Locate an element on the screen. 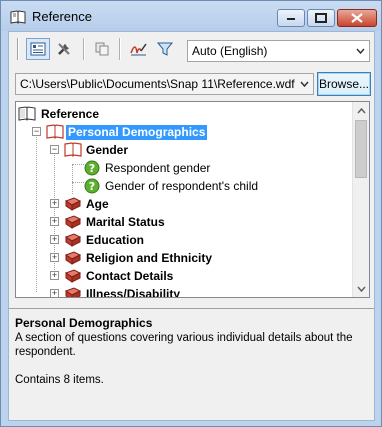  view-mode-button is located at coordinates (38, 49).